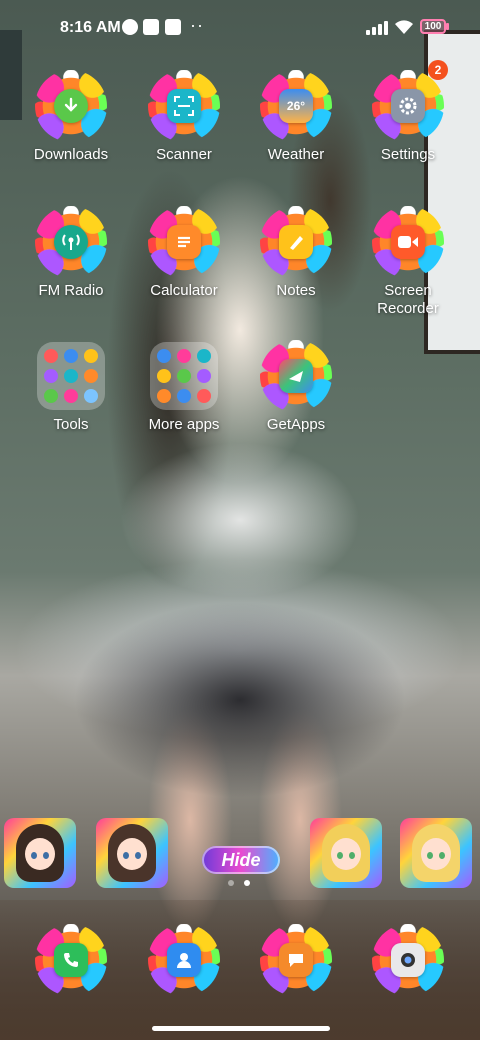 The width and height of the screenshot is (480, 1040). I want to click on app-fm-radio: FM Radio, so click(71, 253).